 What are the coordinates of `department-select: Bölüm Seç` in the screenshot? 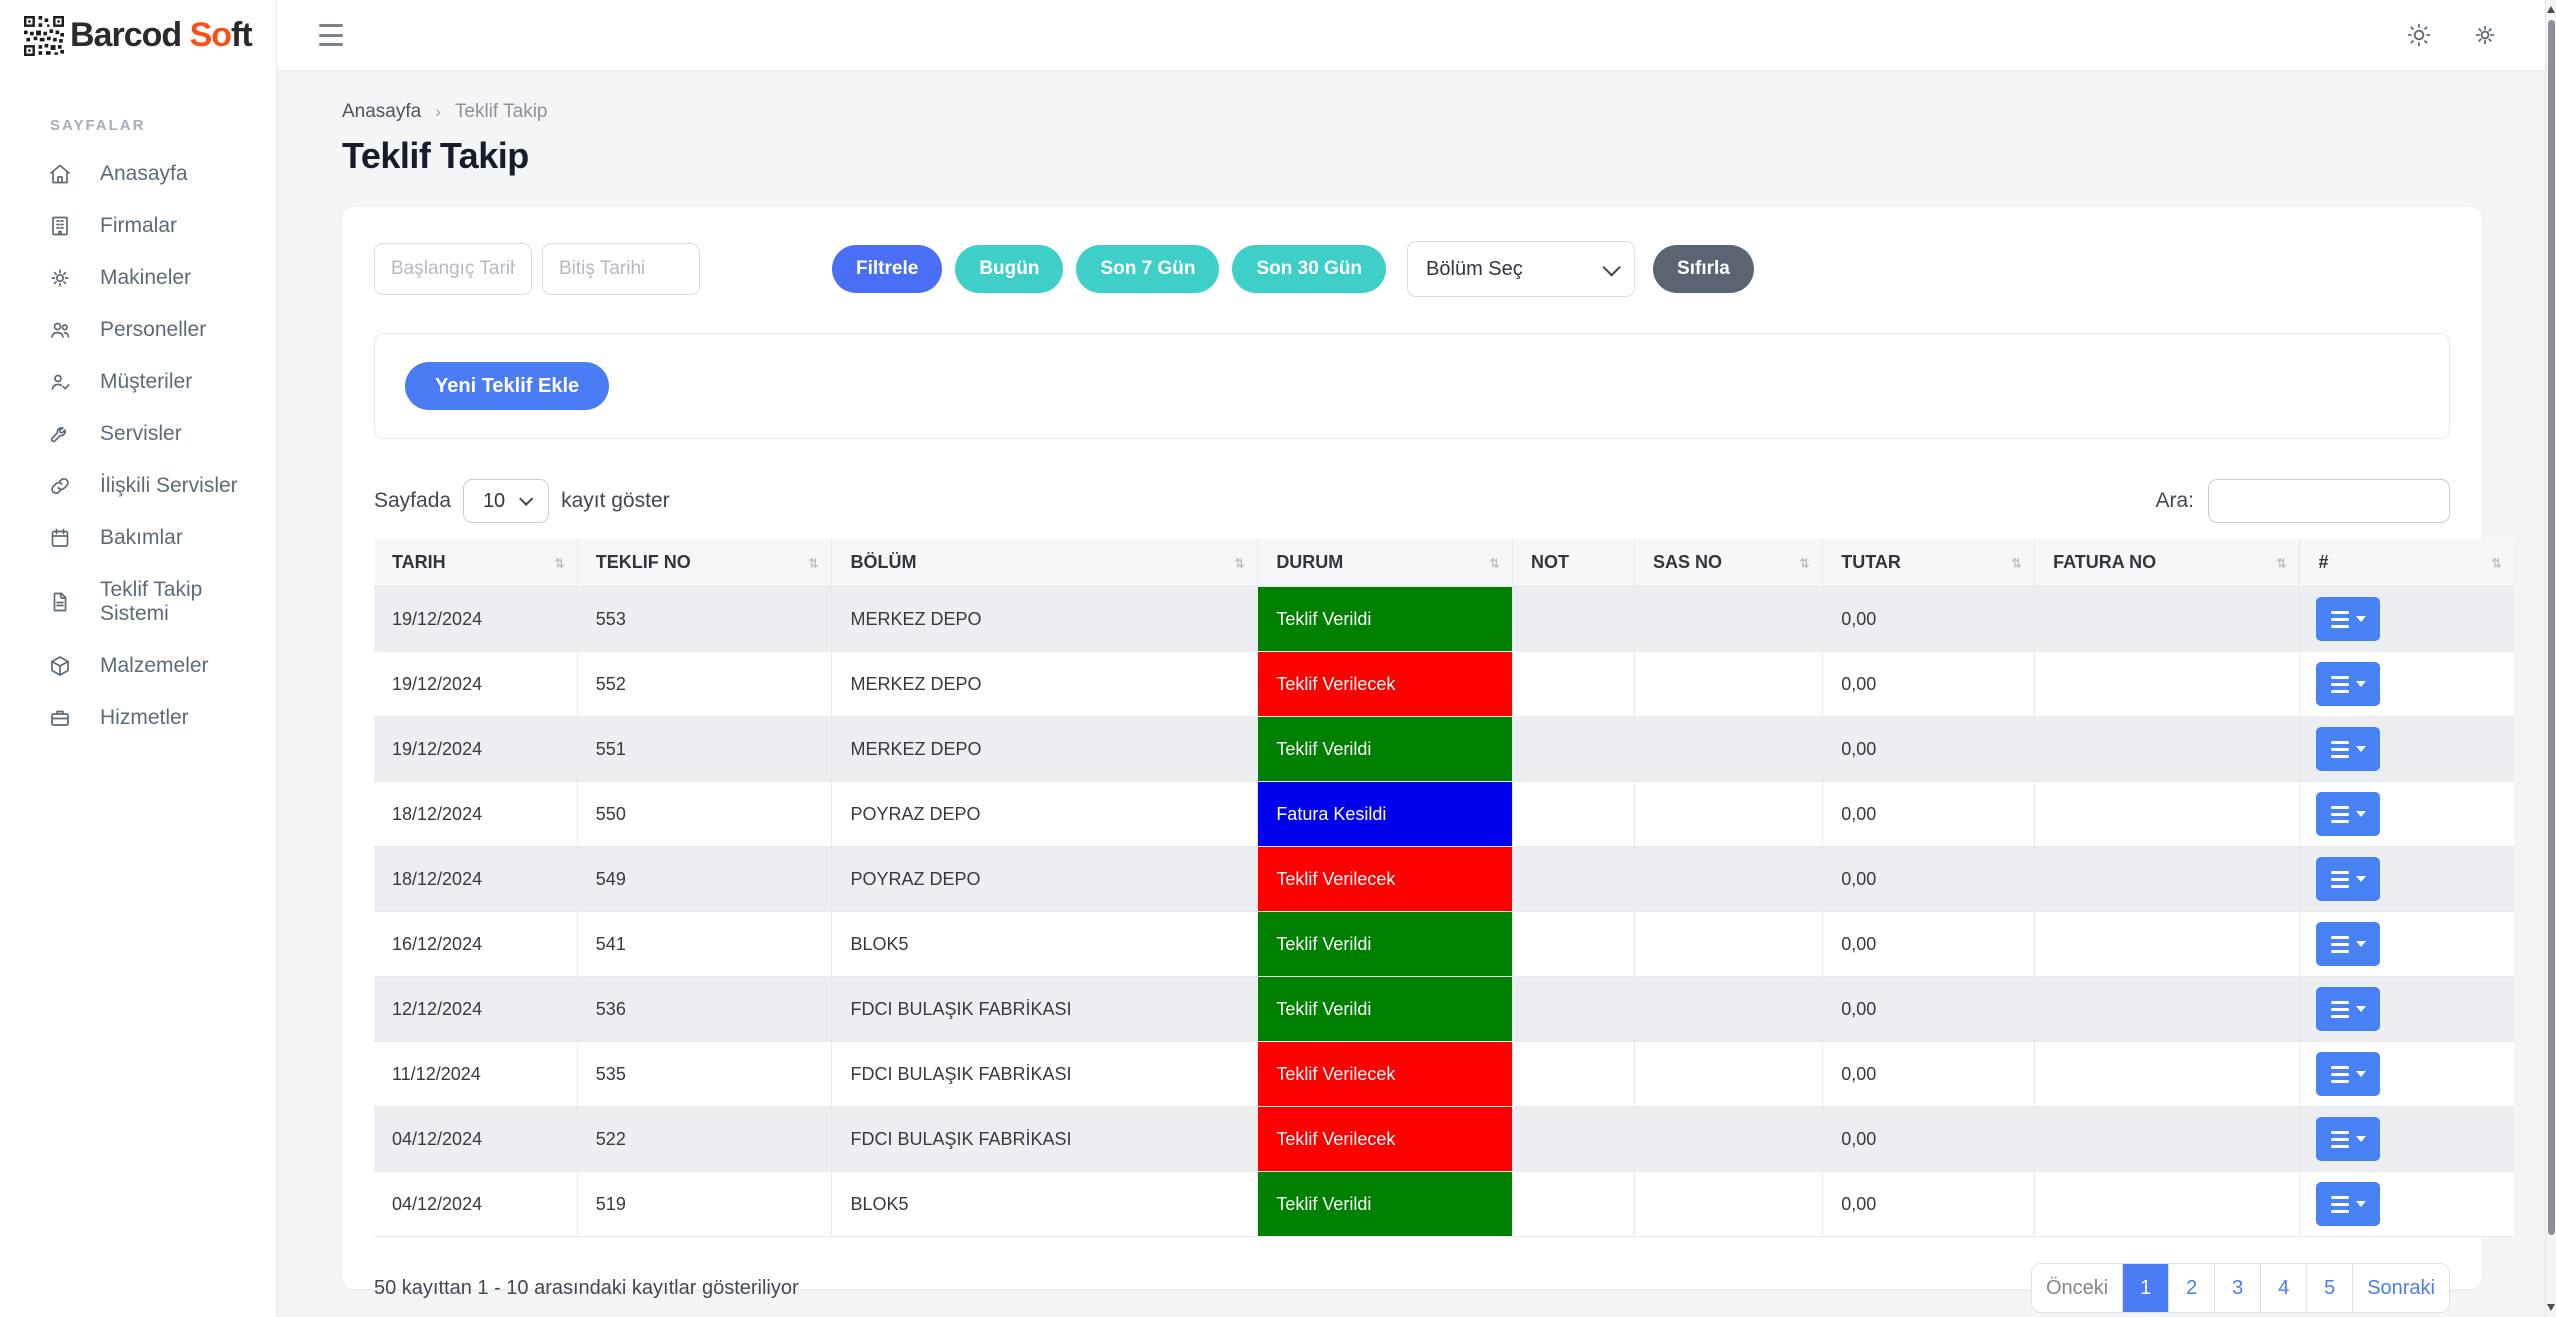 It's located at (1521, 269).